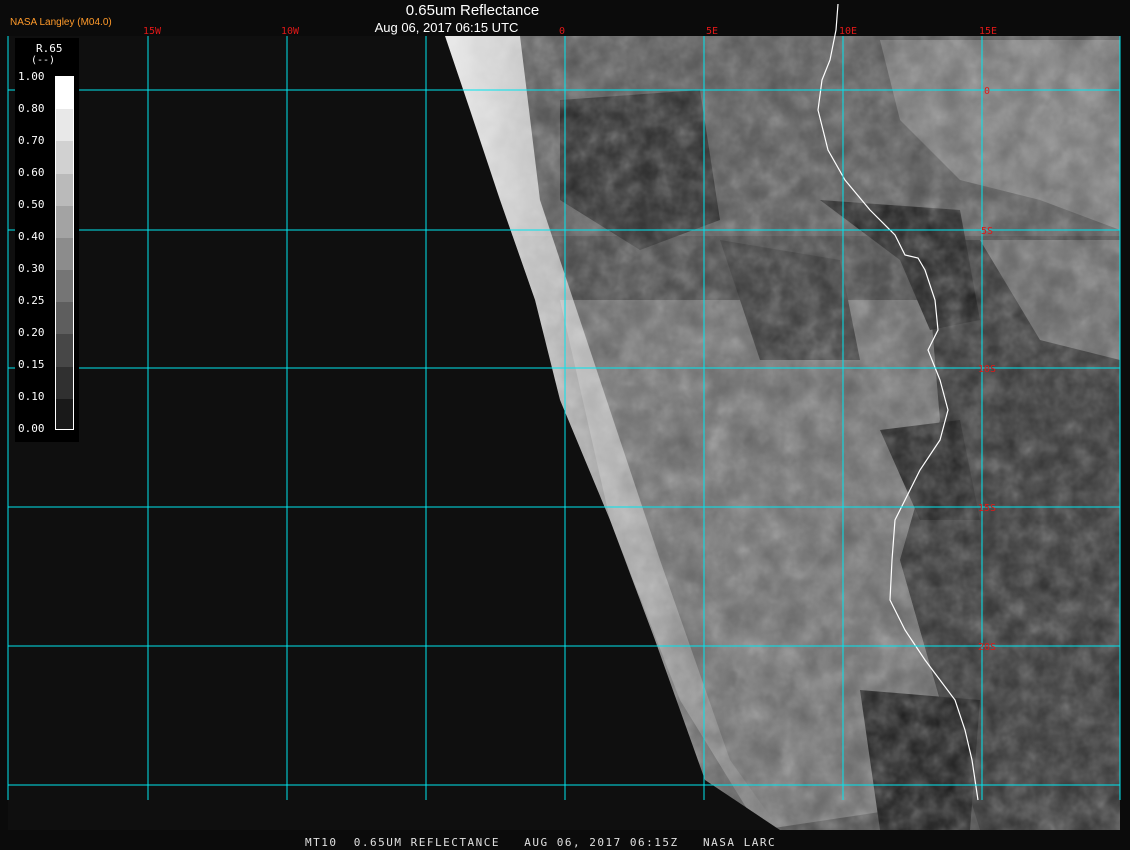  I want to click on legend-tick-label: 0.00, so click(31, 428).